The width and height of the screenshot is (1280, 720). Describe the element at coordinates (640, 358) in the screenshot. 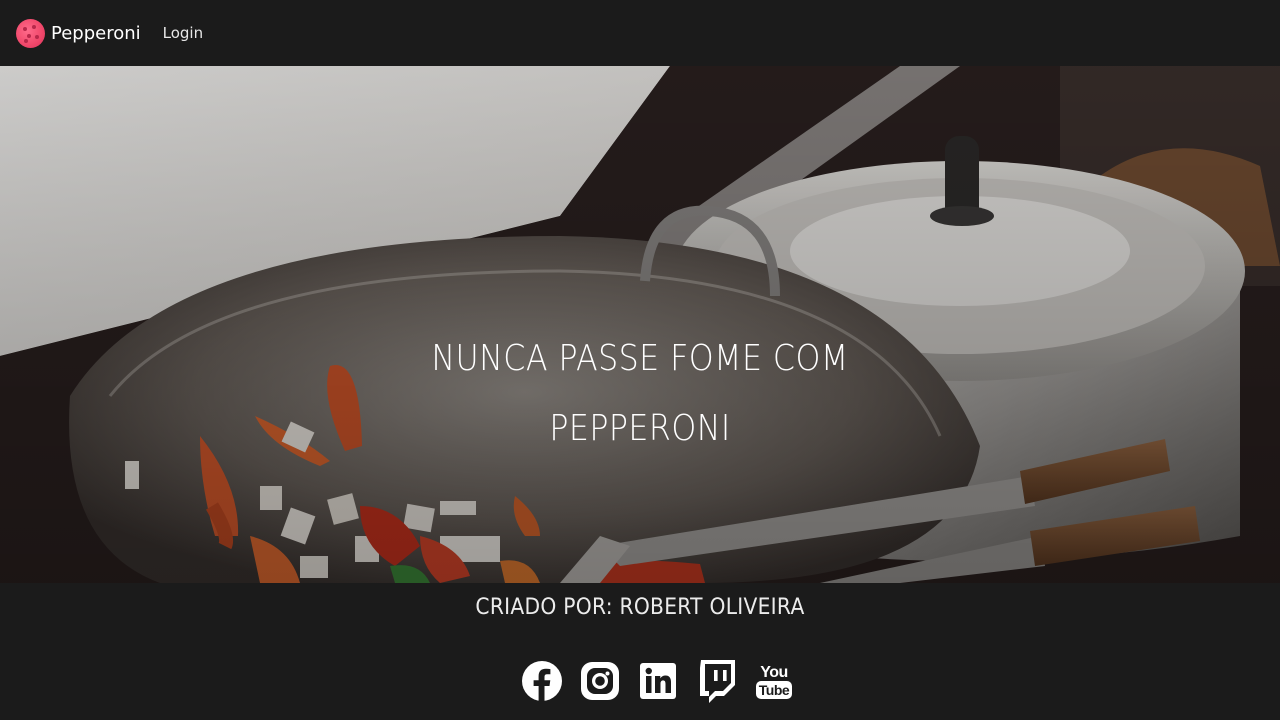

I see `hero-title-line-1: NUNCA PASSE FOME COM` at that location.